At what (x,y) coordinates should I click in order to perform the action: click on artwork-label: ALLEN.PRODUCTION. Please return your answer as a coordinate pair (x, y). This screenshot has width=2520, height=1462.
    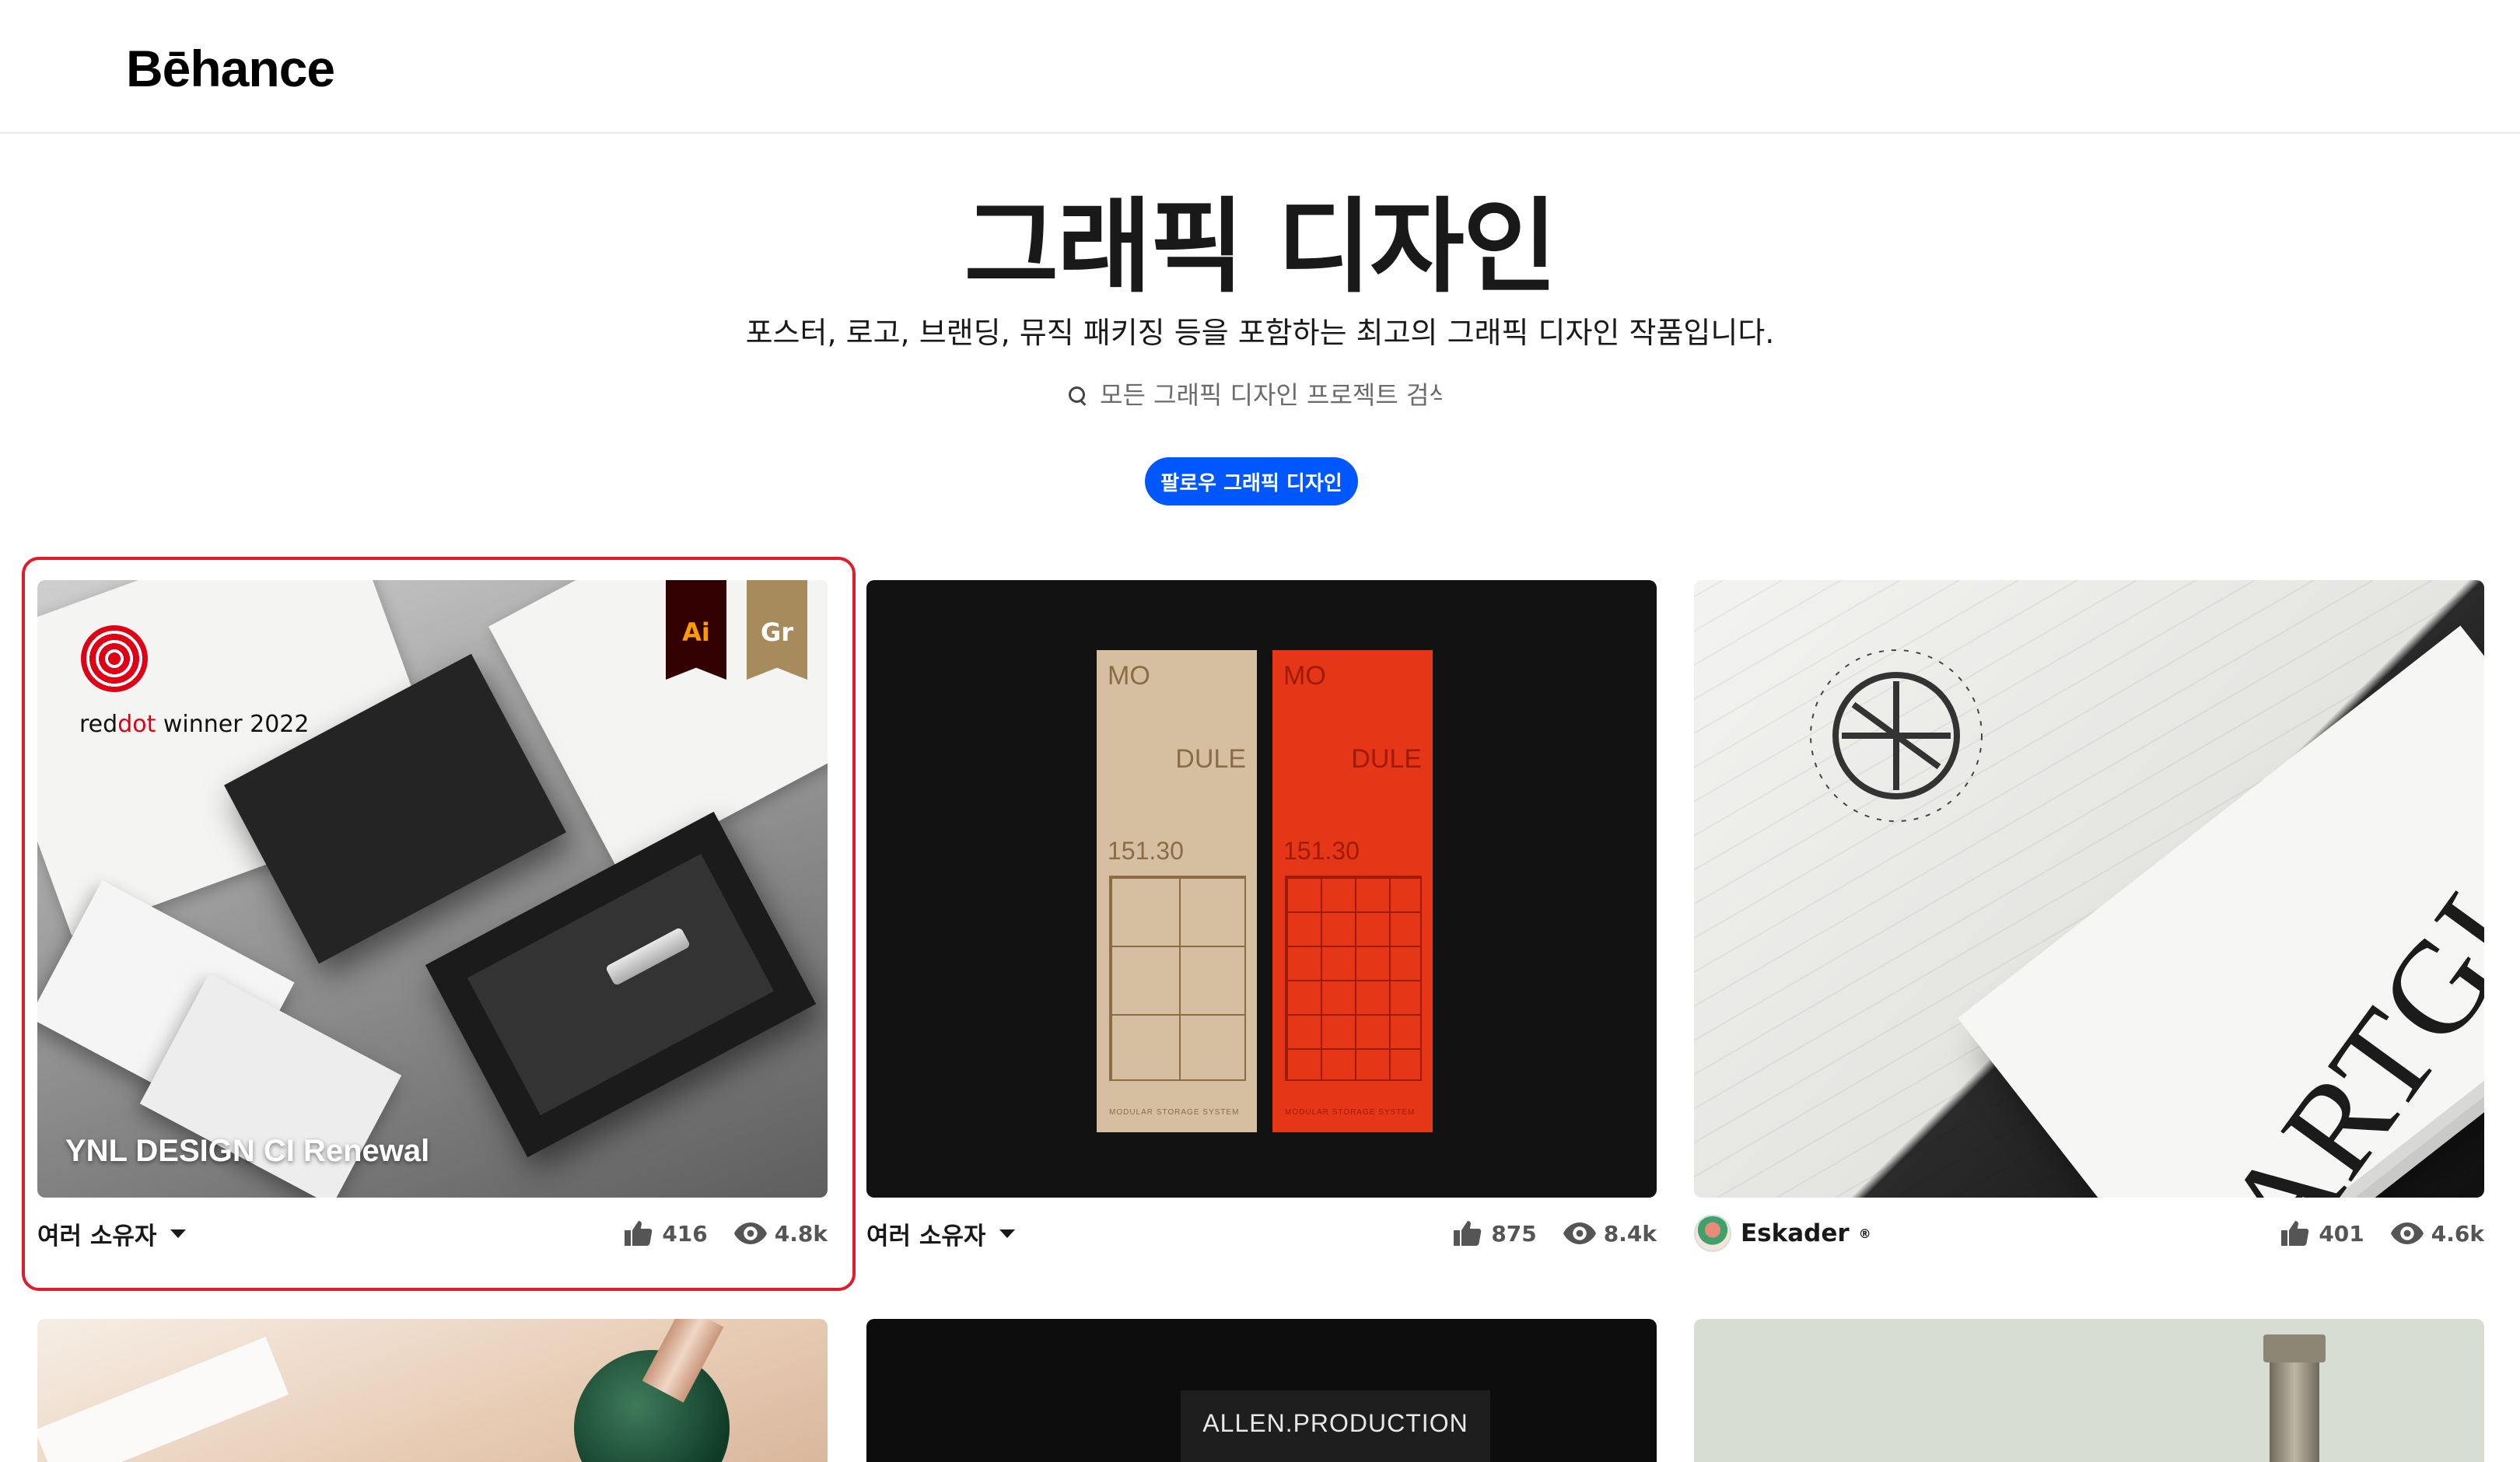
    Looking at the image, I should click on (1335, 1426).